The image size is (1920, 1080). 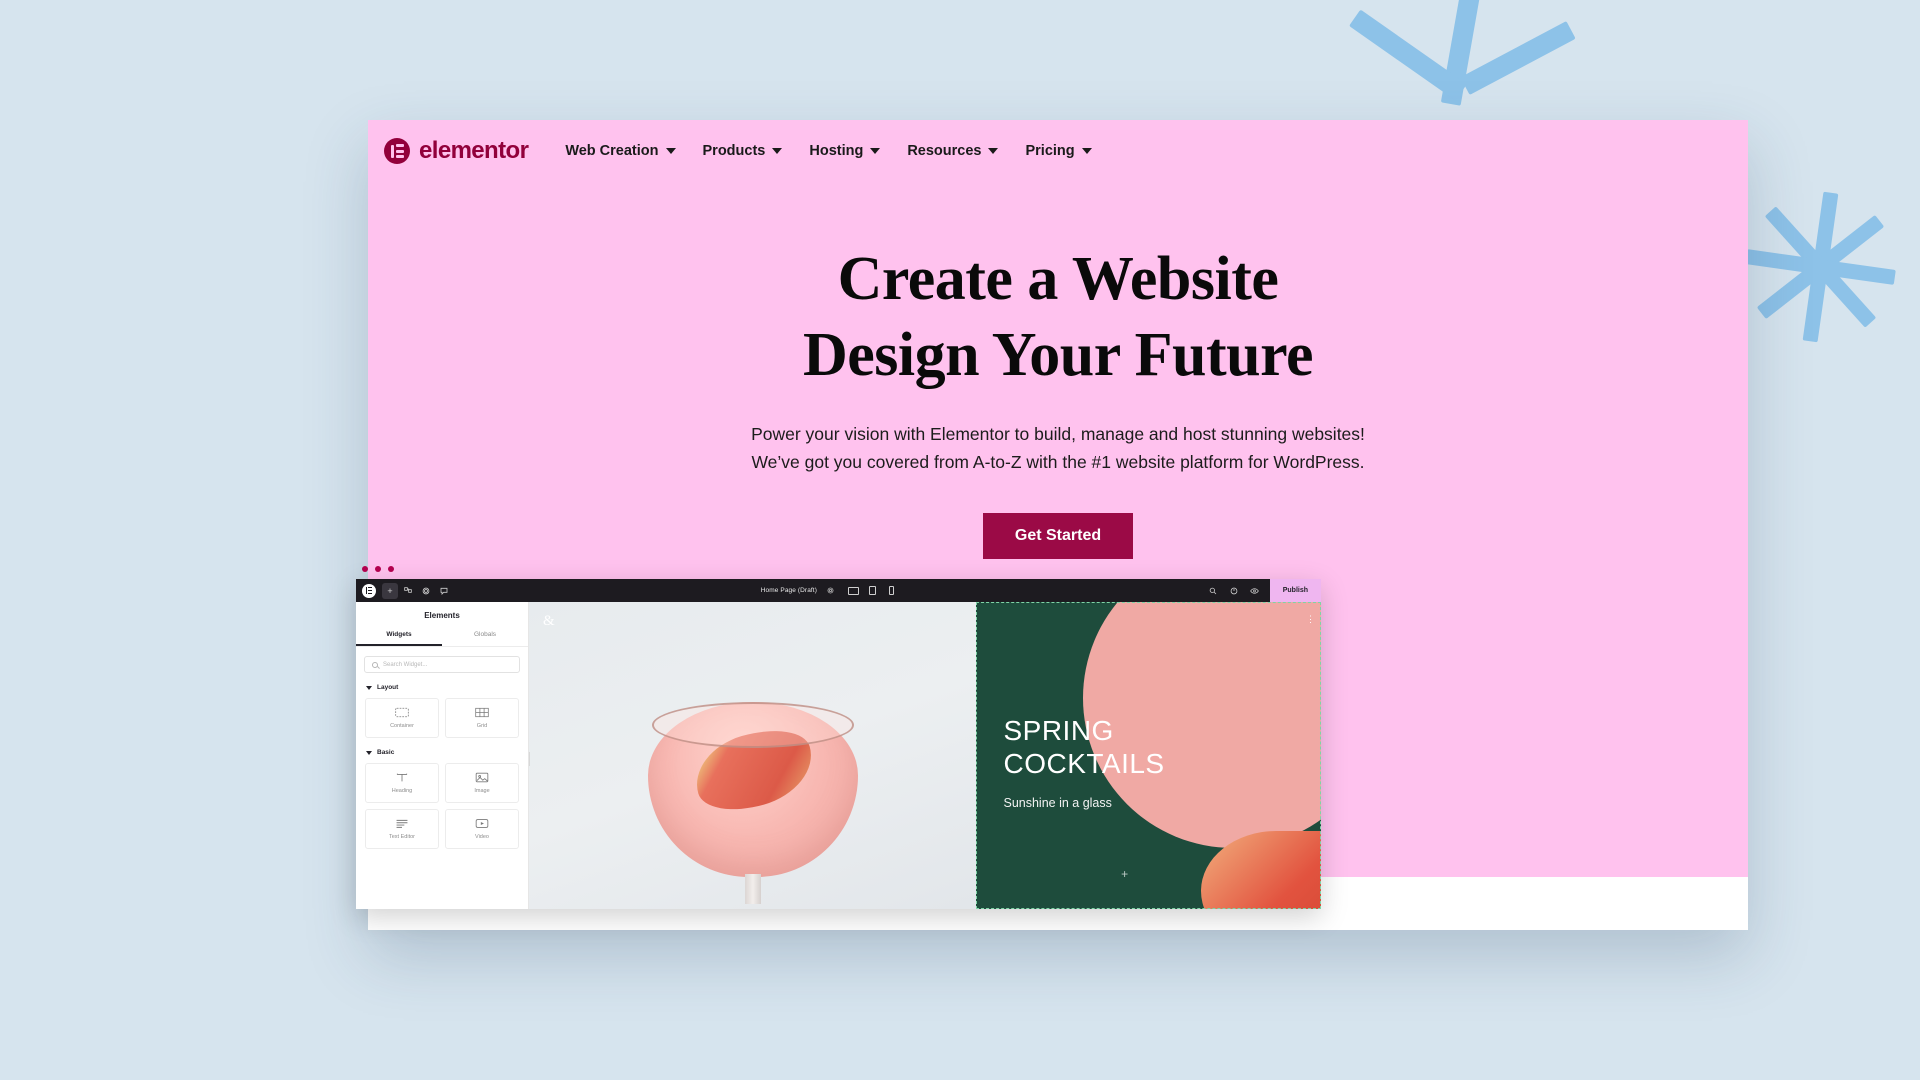 What do you see at coordinates (390, 590) in the screenshot?
I see `plus-icon: +` at bounding box center [390, 590].